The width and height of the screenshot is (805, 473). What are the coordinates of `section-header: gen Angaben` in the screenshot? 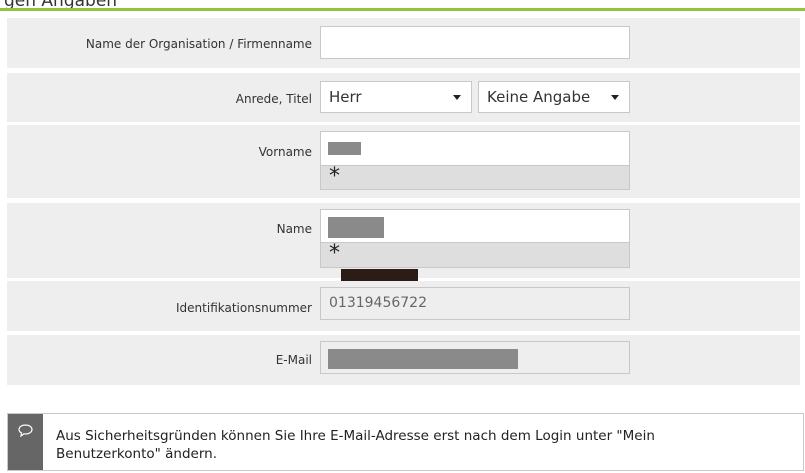 It's located at (402, 6).